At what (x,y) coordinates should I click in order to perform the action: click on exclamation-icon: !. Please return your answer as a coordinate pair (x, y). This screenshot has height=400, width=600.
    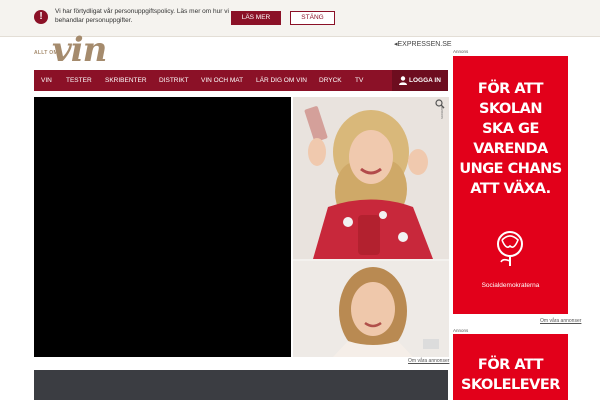
    Looking at the image, I should click on (41, 17).